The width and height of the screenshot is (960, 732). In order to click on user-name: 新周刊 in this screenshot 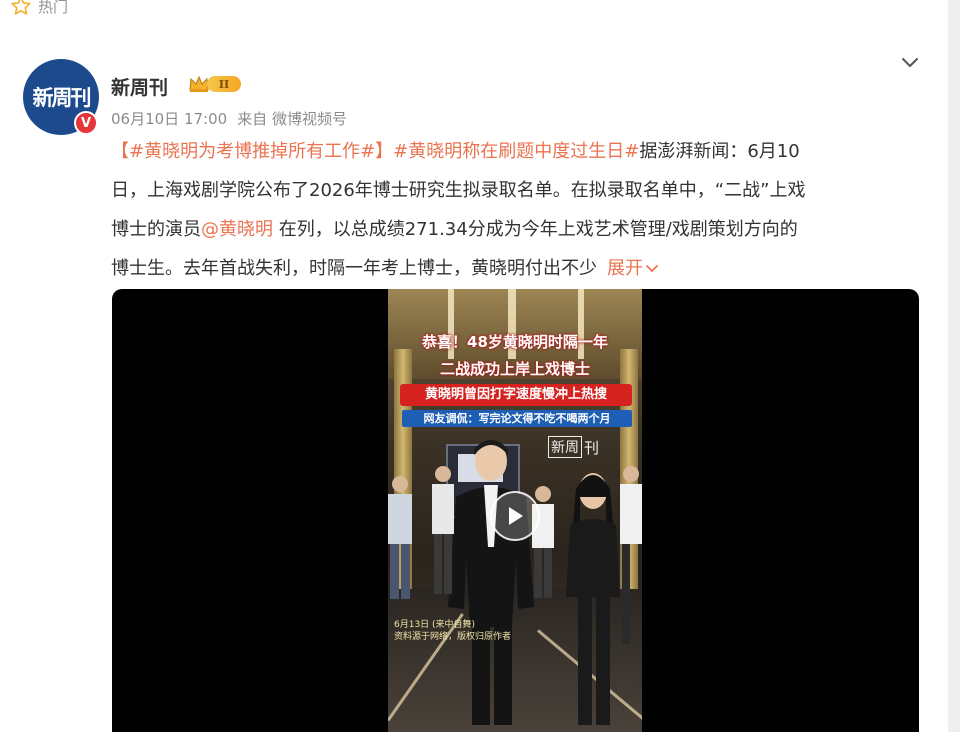, I will do `click(139, 86)`.